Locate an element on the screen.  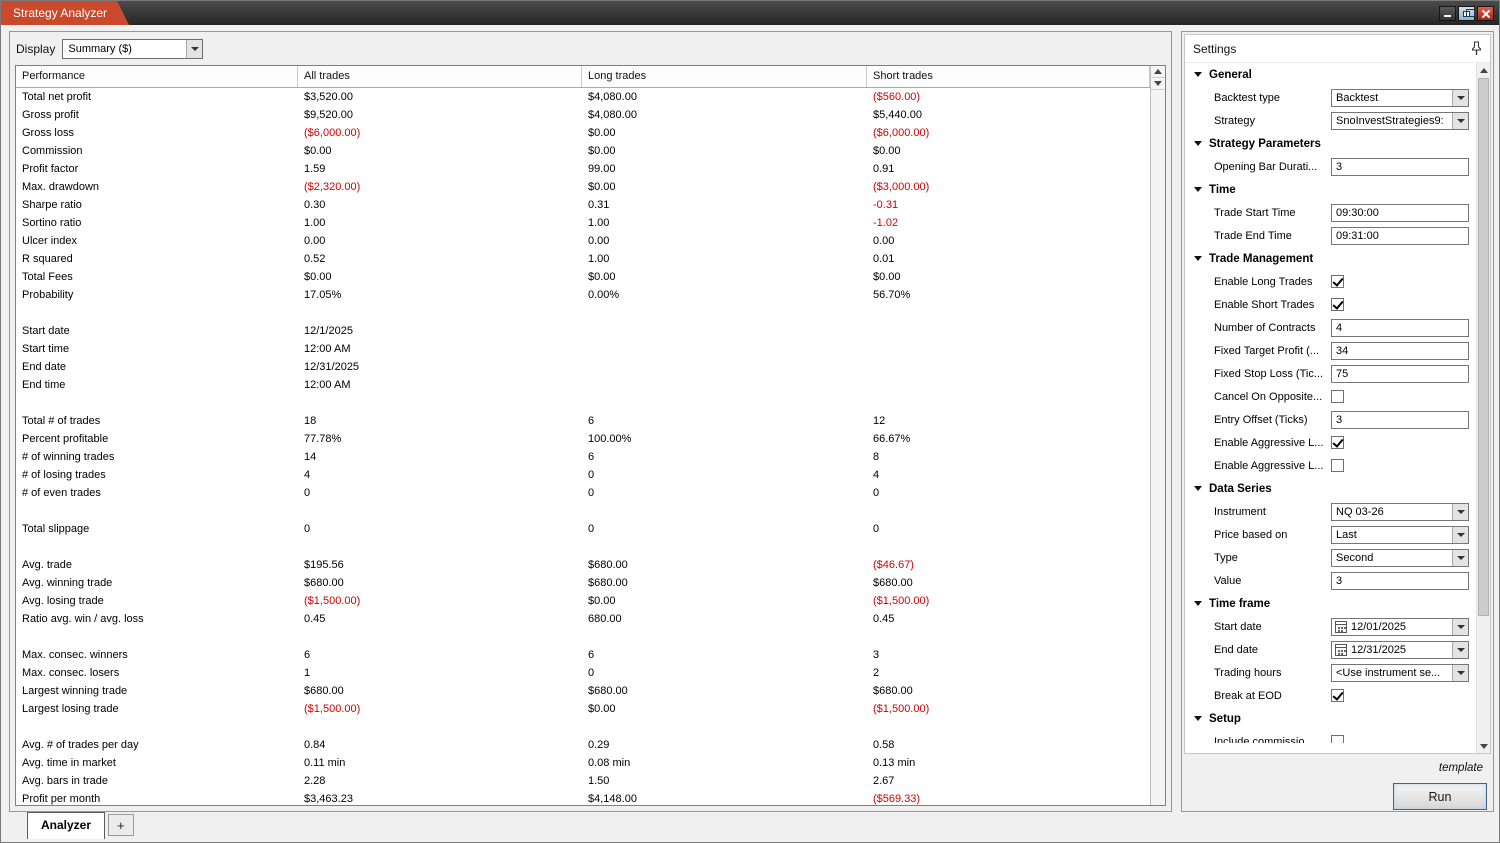
settings-scrollbar is located at coordinates (1483, 408).